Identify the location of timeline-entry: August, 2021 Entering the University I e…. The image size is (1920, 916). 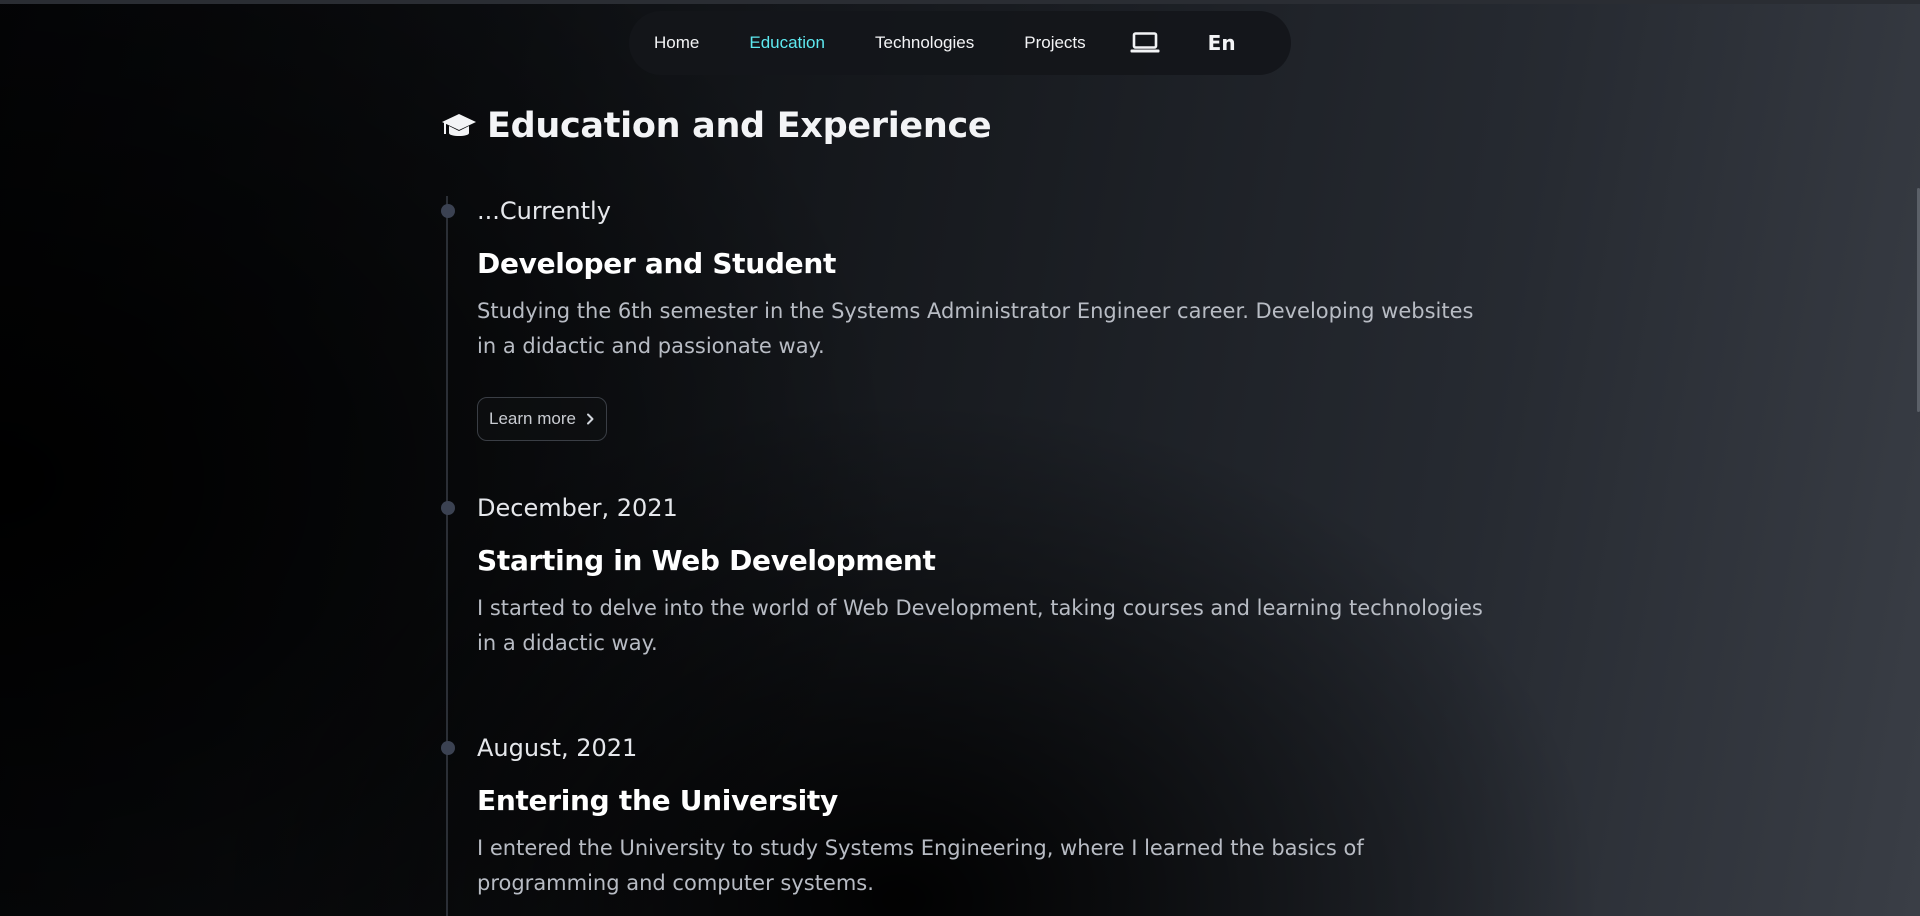
(964, 817).